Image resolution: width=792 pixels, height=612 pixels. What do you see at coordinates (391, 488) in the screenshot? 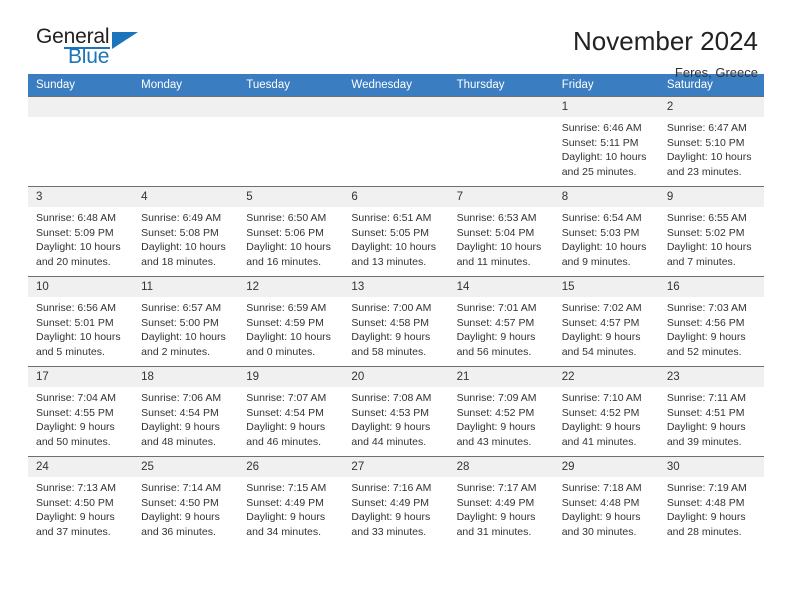
I see `sunrise-text: Sunrise: 7:16 AM` at bounding box center [391, 488].